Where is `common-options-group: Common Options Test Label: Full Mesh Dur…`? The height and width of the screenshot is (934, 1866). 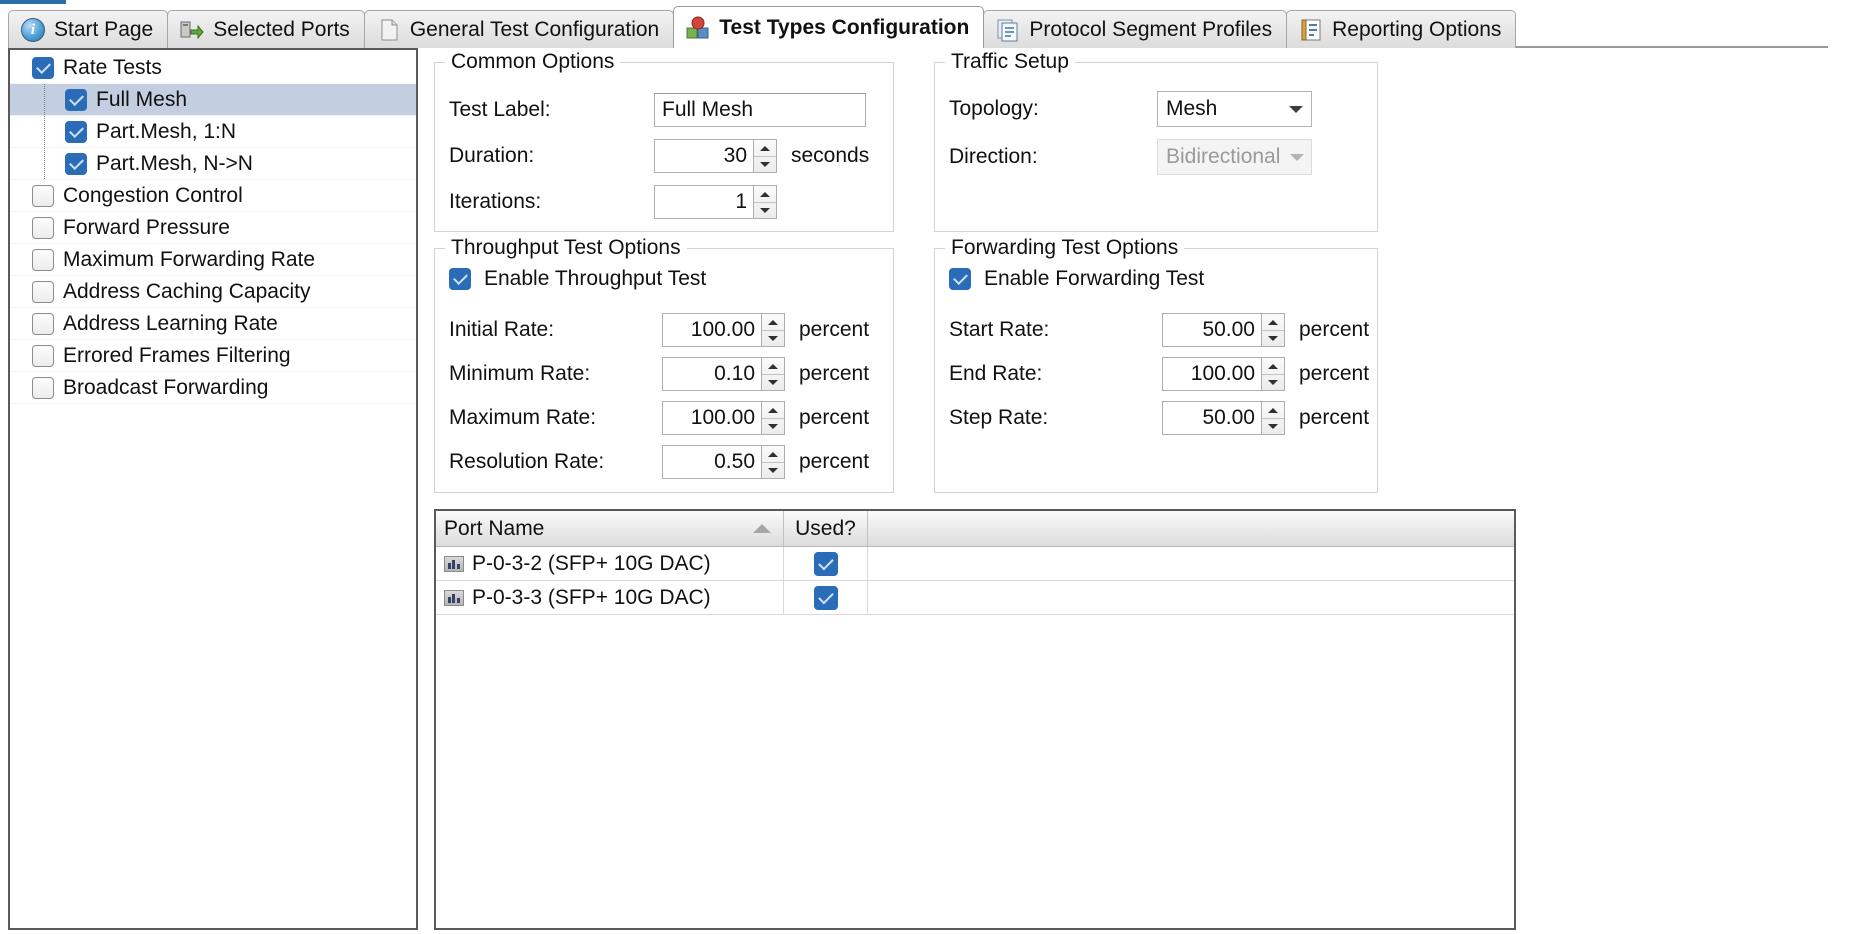
common-options-group: Common Options Test Label: Full Mesh Dur… is located at coordinates (664, 141).